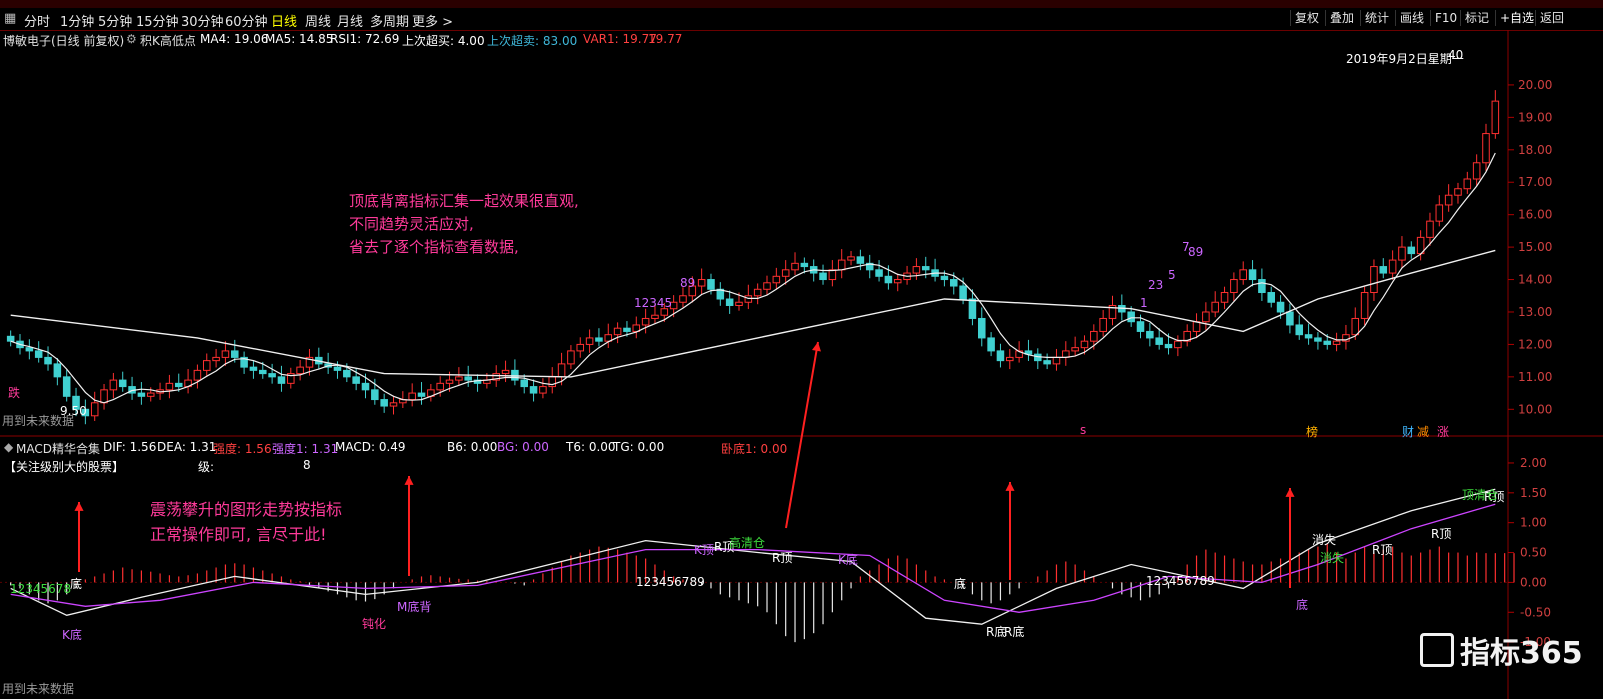  What do you see at coordinates (131, 39) in the screenshot?
I see `indicator-settings-icon: ⚙` at bounding box center [131, 39].